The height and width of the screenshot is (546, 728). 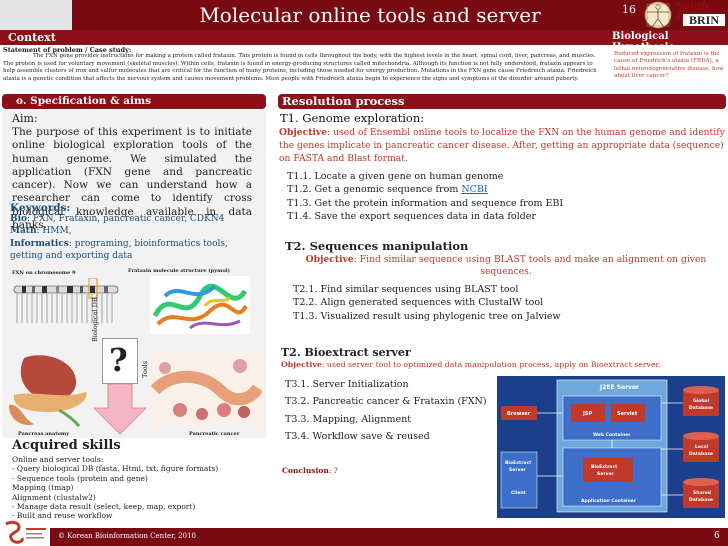 What do you see at coordinates (36, 15) in the screenshot?
I see `title-logo-box` at bounding box center [36, 15].